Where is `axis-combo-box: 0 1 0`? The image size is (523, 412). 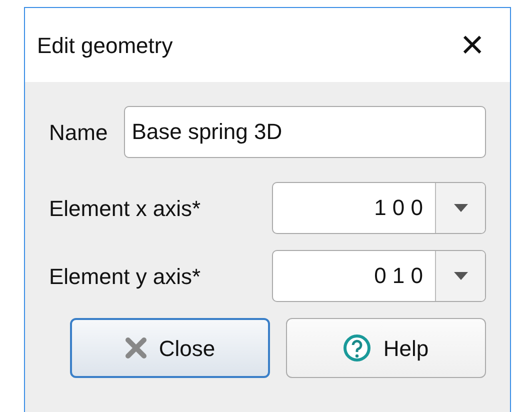 axis-combo-box: 0 1 0 is located at coordinates (379, 276).